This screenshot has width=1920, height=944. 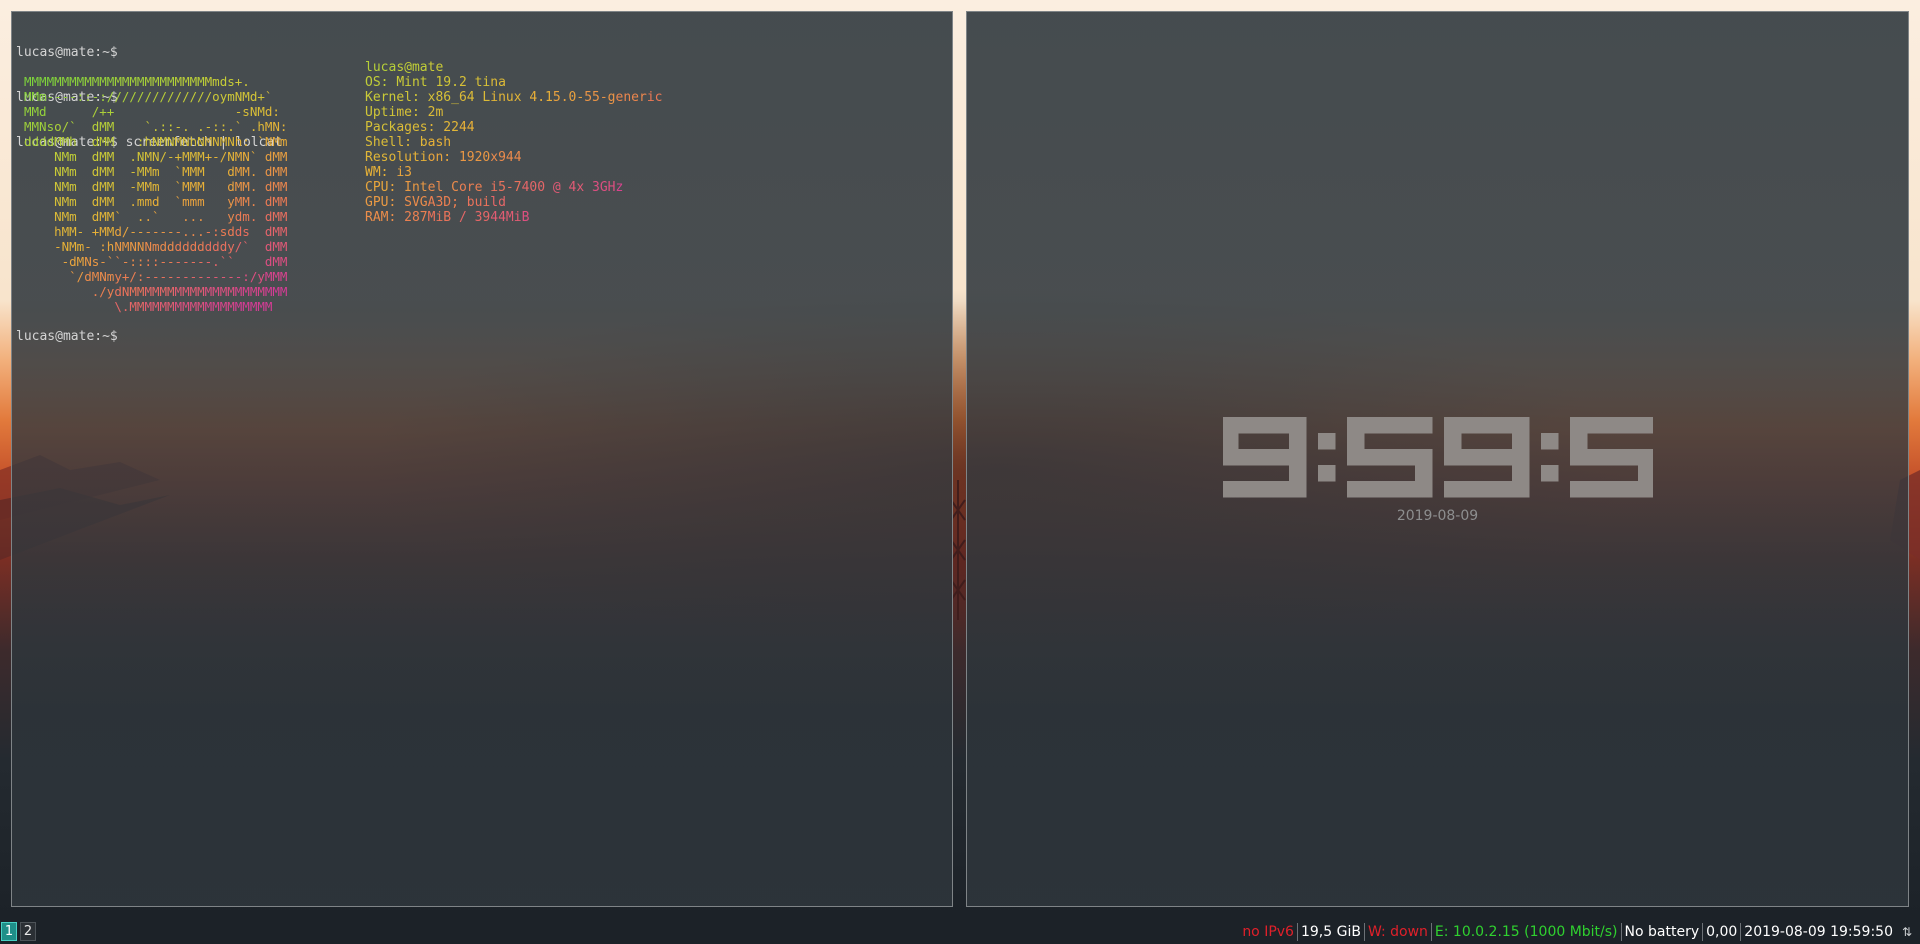 What do you see at coordinates (129, 141) in the screenshot?
I see `logo-line-segment: :` at bounding box center [129, 141].